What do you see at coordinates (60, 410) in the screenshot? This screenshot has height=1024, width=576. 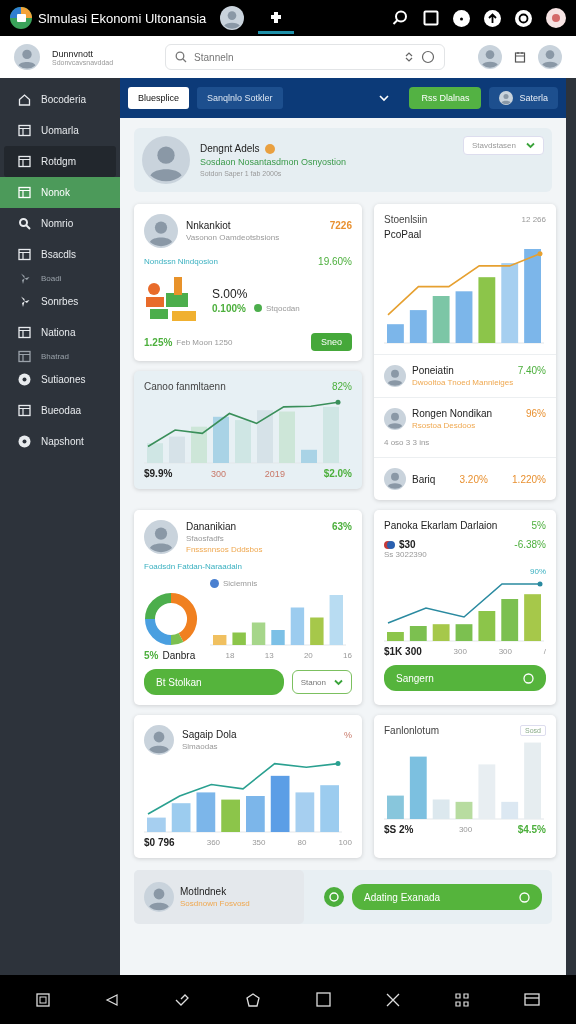 I see `sidebar-item: Bueodaa` at bounding box center [60, 410].